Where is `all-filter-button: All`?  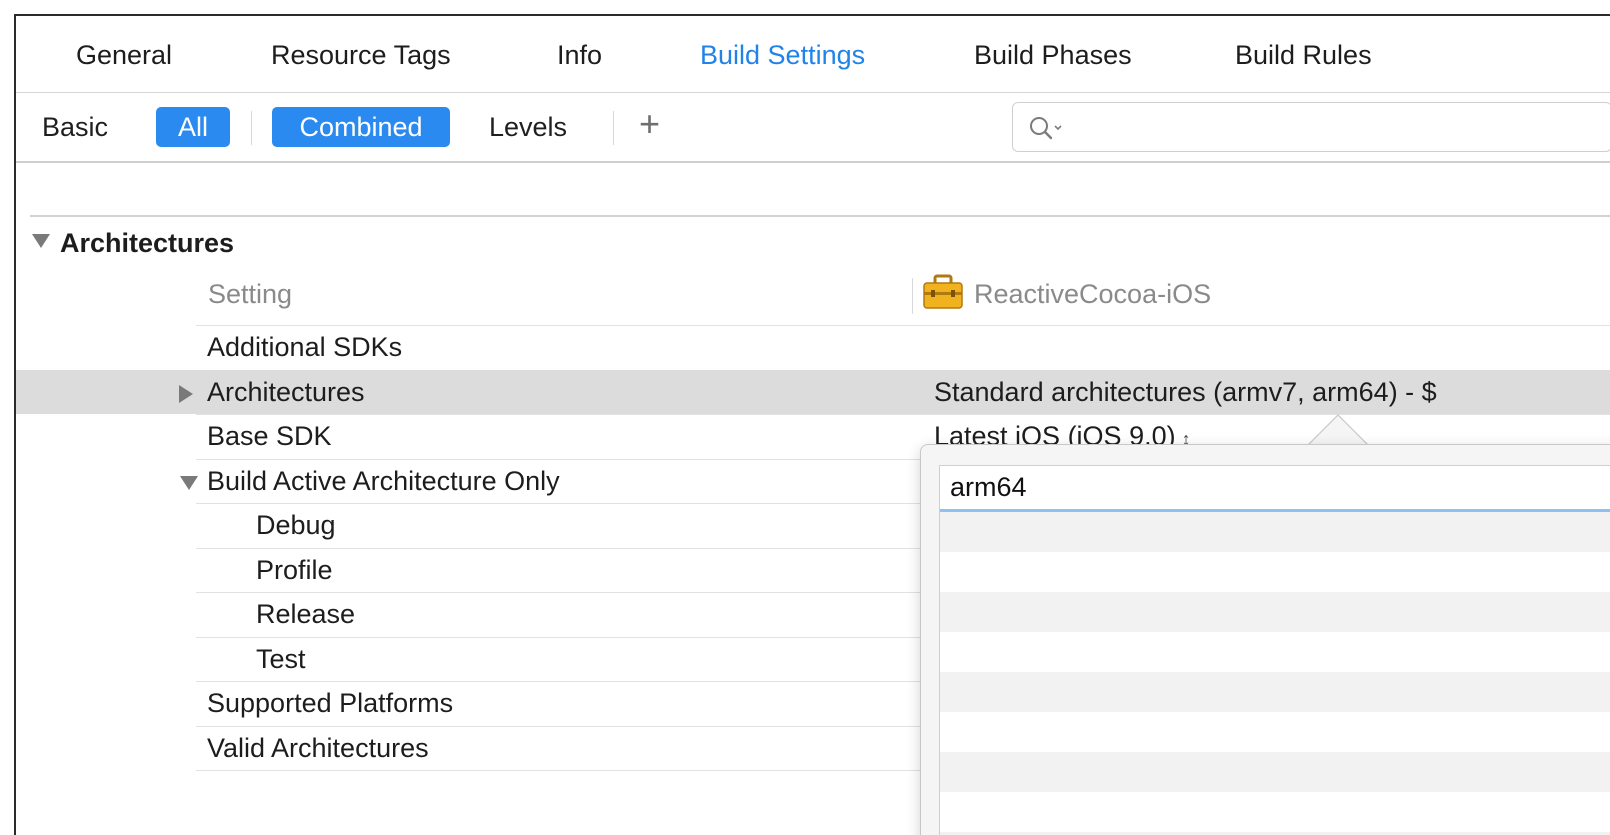
all-filter-button: All is located at coordinates (193, 127).